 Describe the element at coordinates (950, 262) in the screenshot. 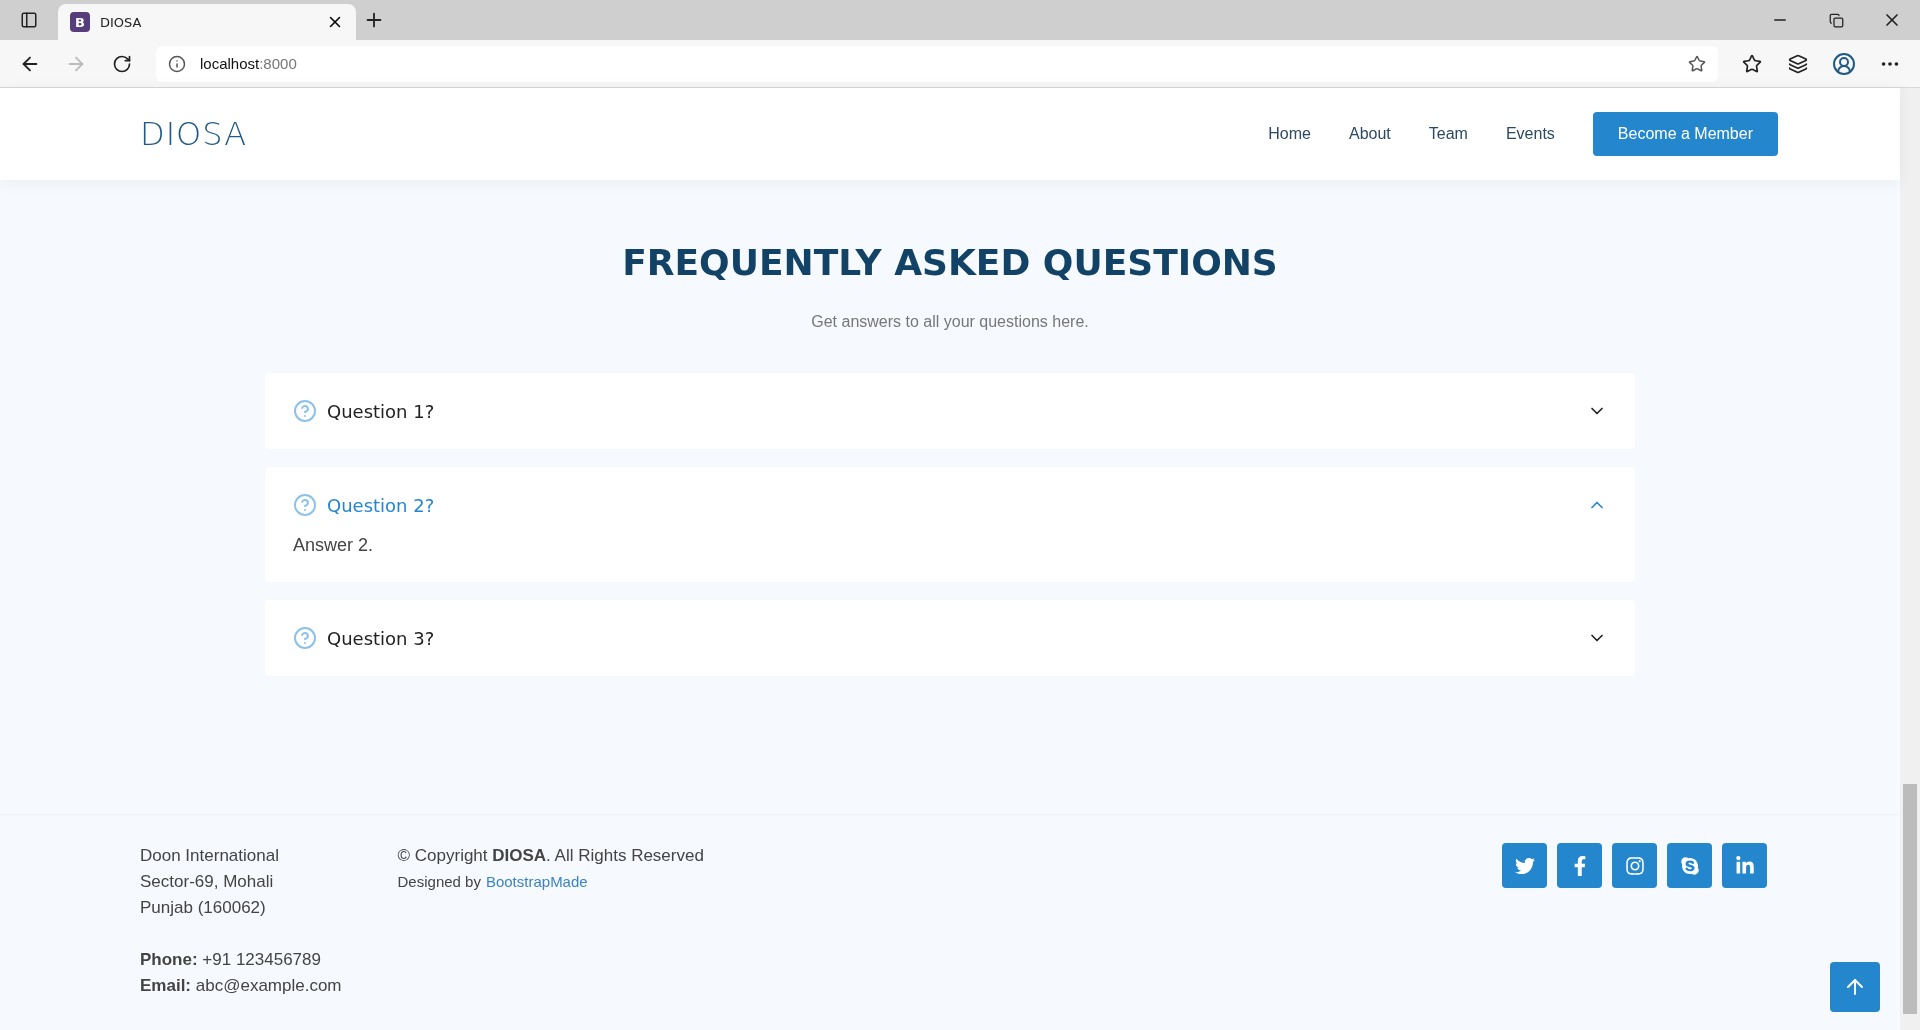

I see `section-title: FREQUENTLY ASKED QUESTIONS` at that location.